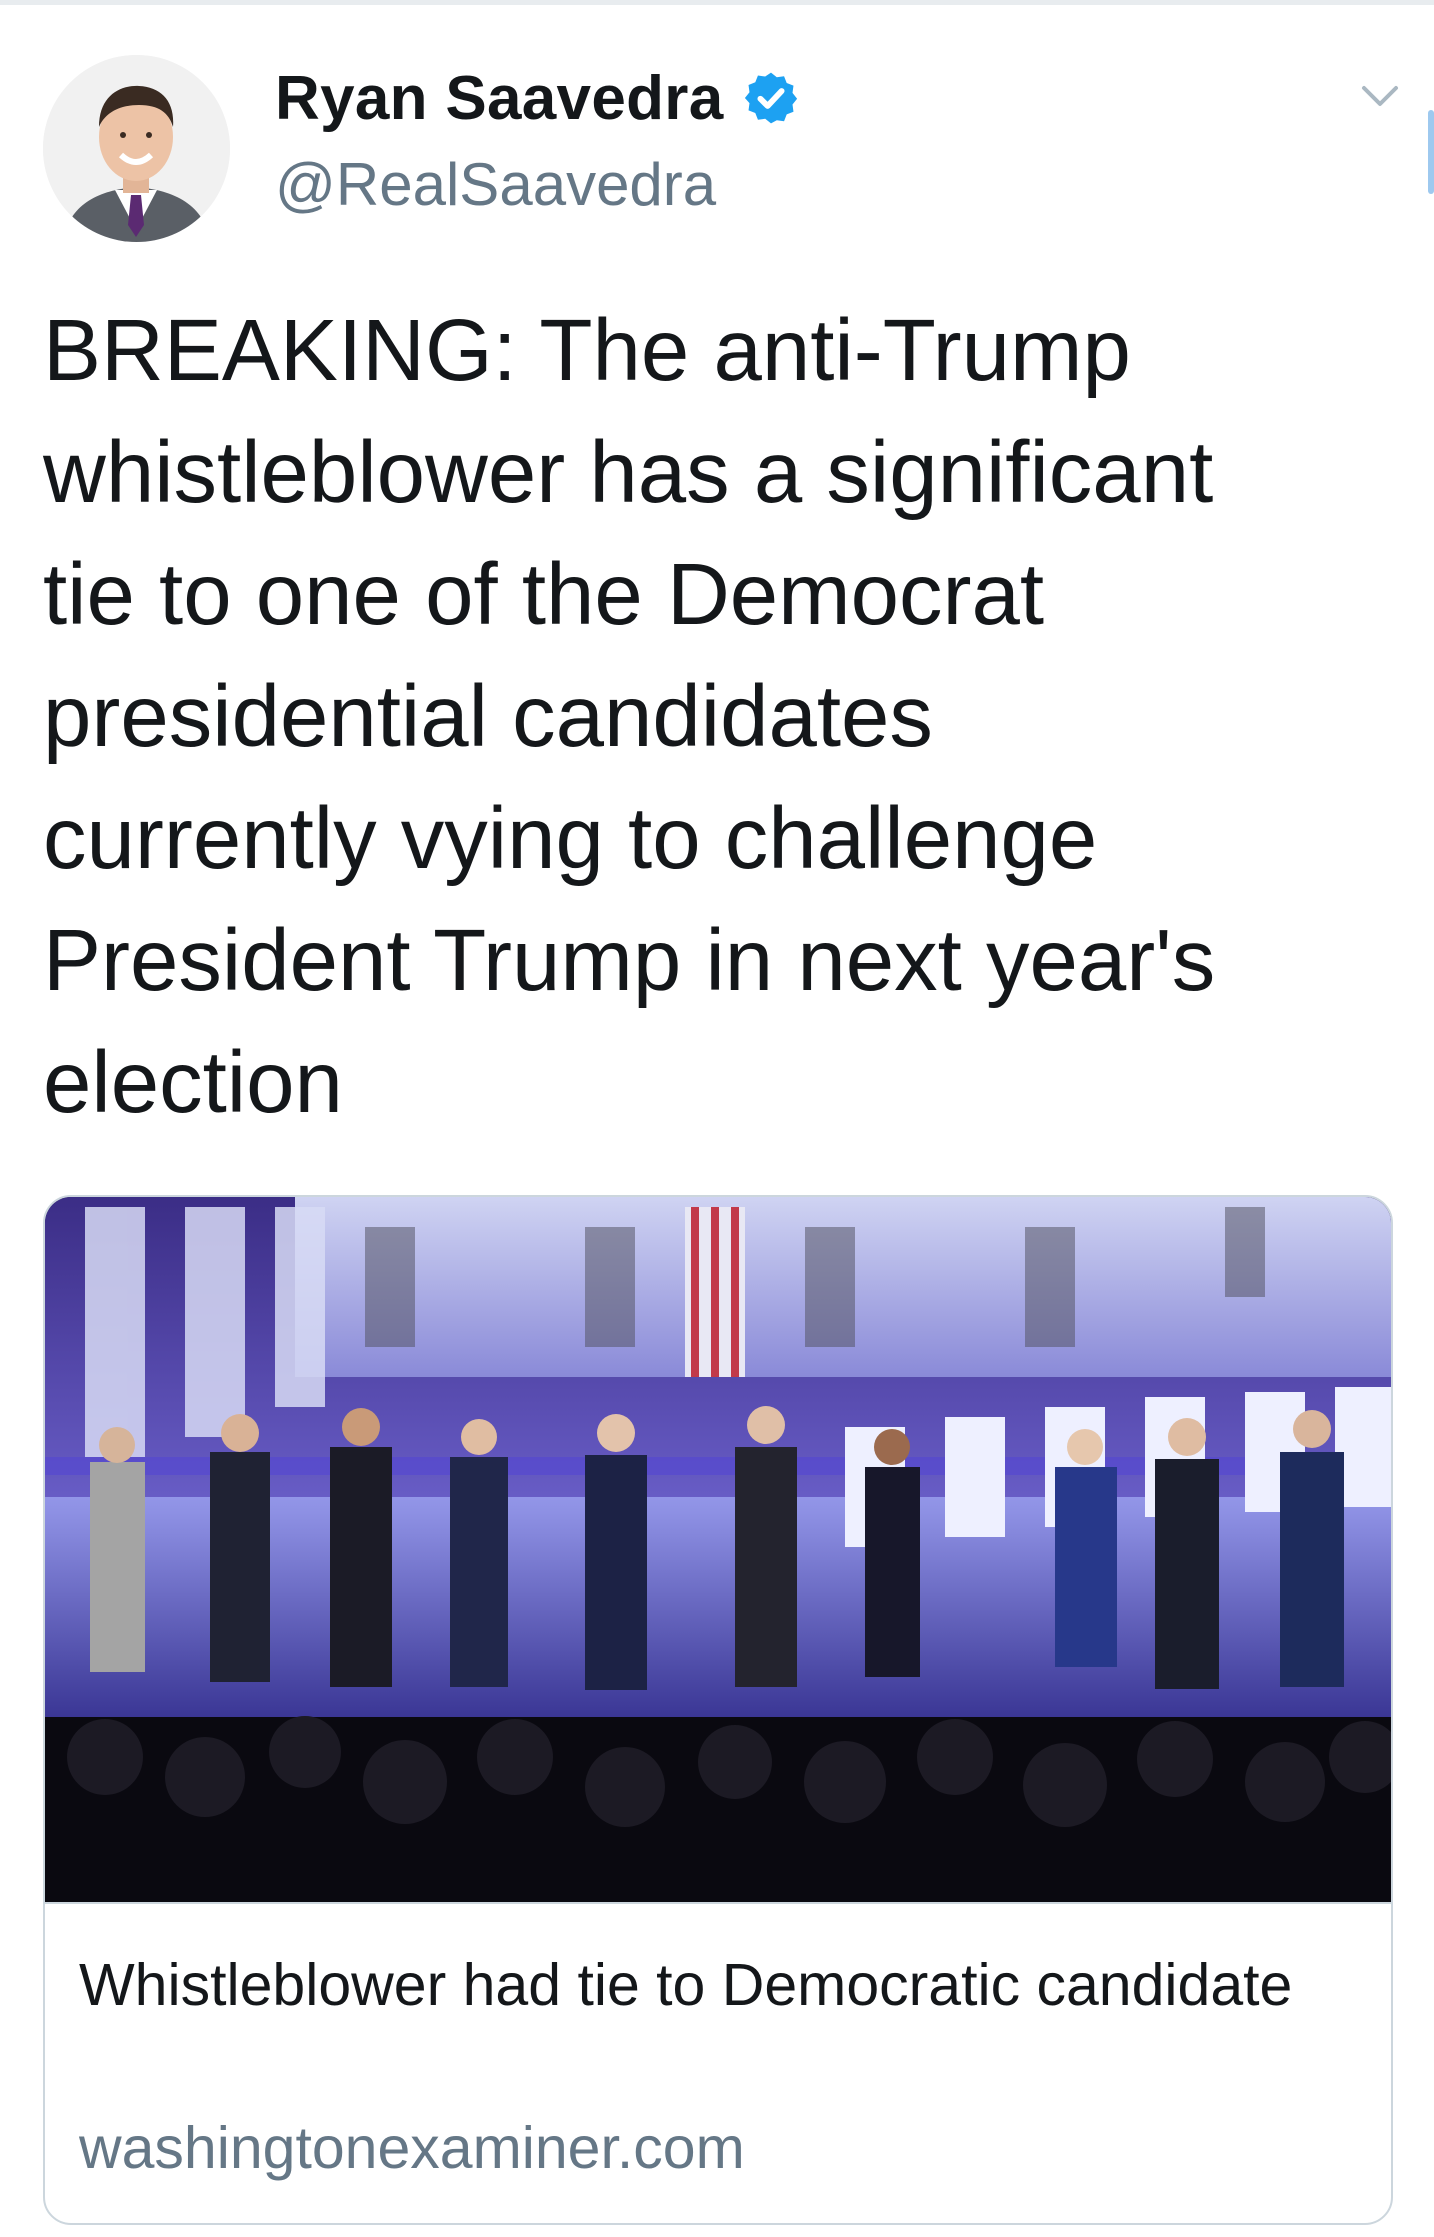 The height and width of the screenshot is (2237, 1434). I want to click on author-display-name: Ryan Saavedra, so click(499, 98).